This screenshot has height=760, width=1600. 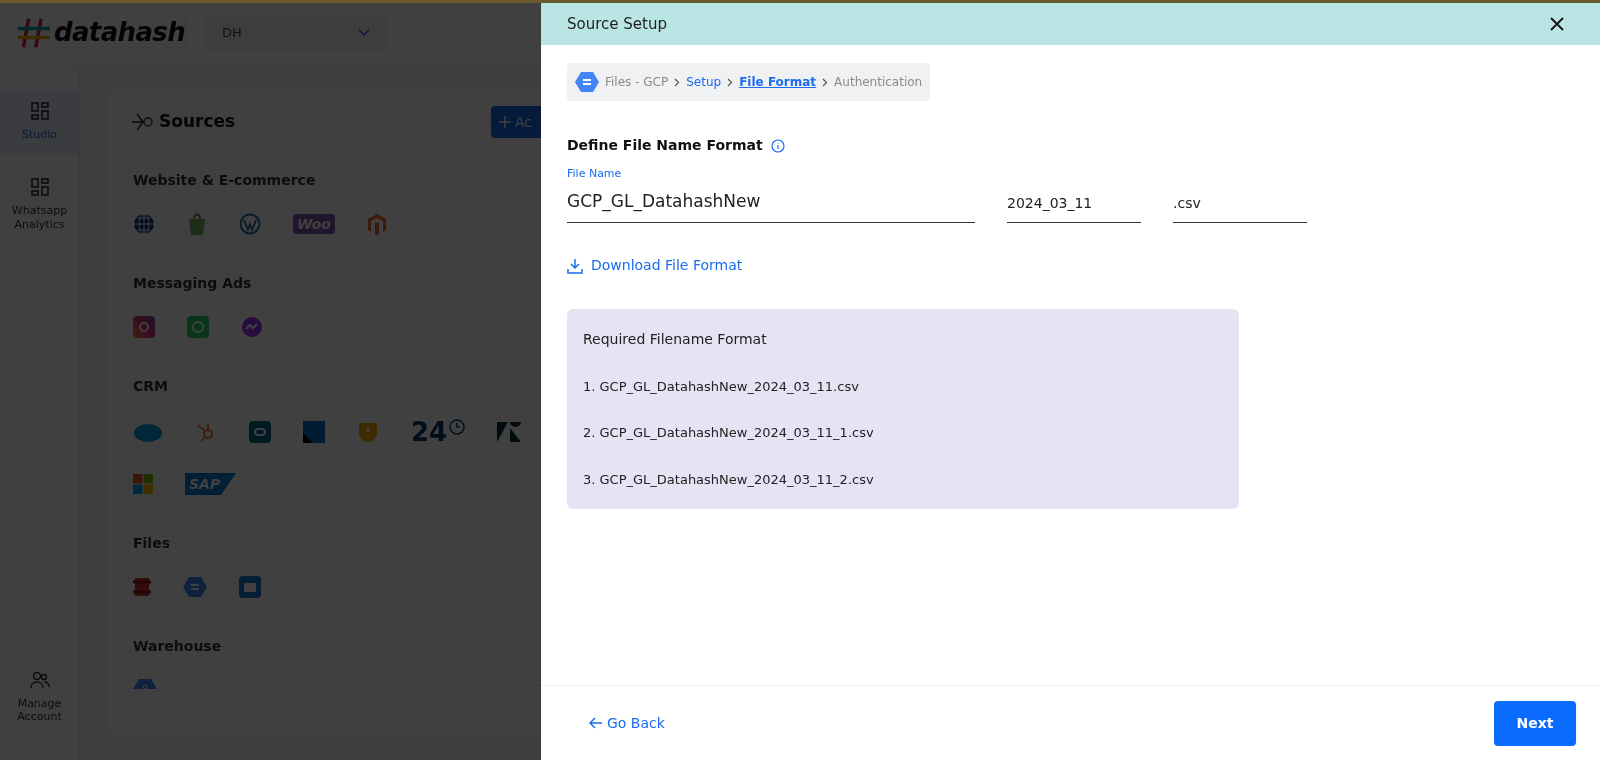 What do you see at coordinates (777, 145) in the screenshot?
I see `info-icon` at bounding box center [777, 145].